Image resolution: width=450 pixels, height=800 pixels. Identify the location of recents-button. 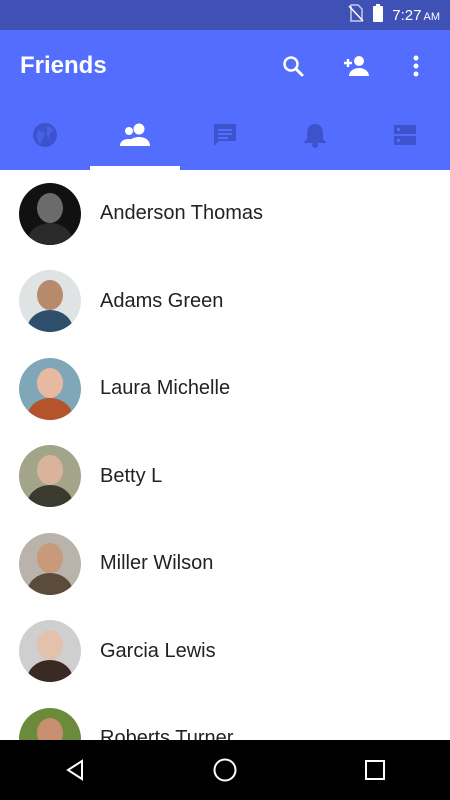
(375, 770).